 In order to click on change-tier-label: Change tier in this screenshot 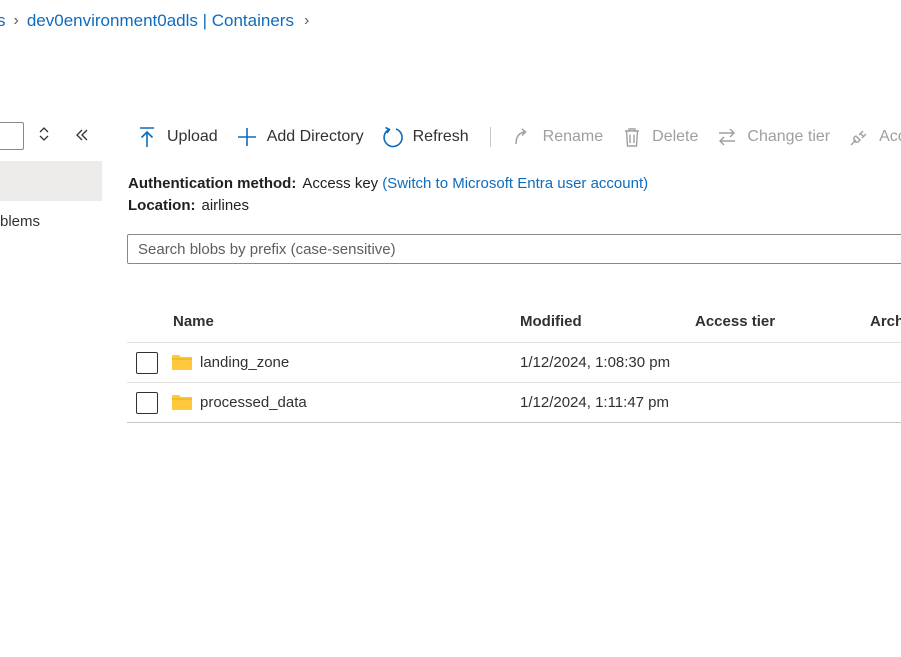, I will do `click(789, 136)`.